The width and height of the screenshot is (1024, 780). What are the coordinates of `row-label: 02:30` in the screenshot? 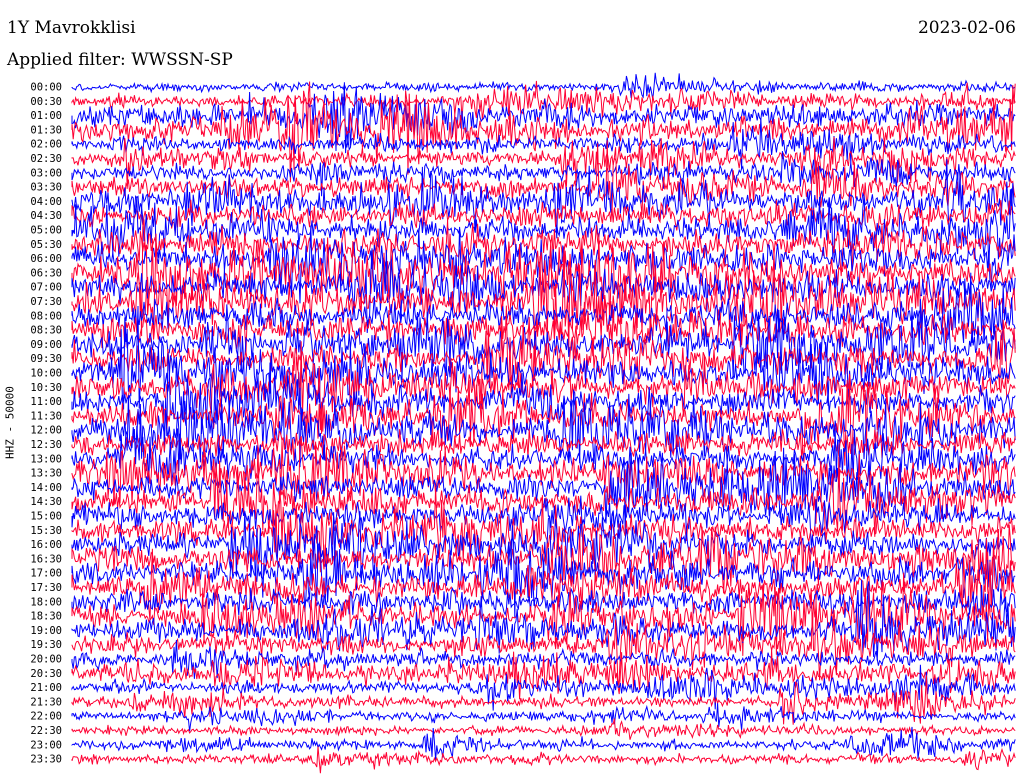 It's located at (46, 159).